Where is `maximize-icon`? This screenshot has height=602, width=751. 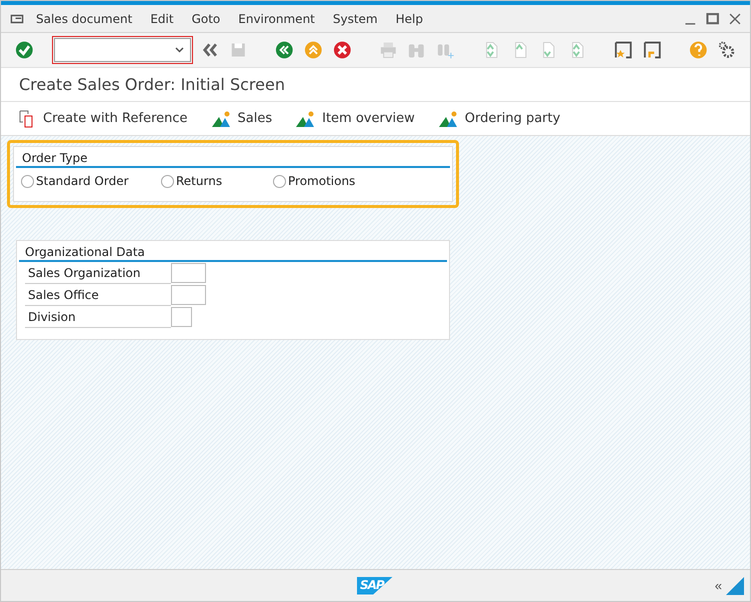 maximize-icon is located at coordinates (713, 19).